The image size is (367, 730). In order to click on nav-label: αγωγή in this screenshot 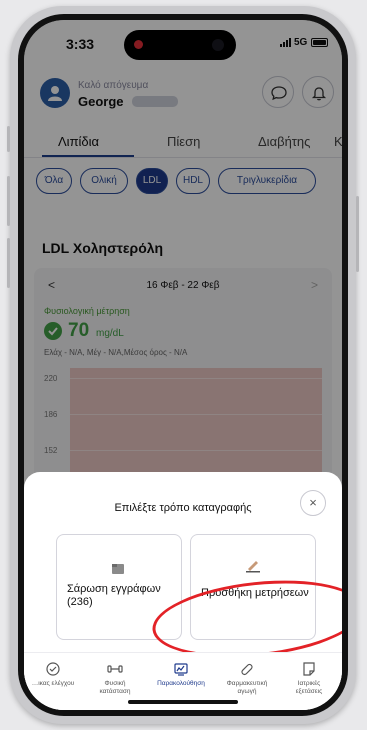, I will do `click(247, 691)`.